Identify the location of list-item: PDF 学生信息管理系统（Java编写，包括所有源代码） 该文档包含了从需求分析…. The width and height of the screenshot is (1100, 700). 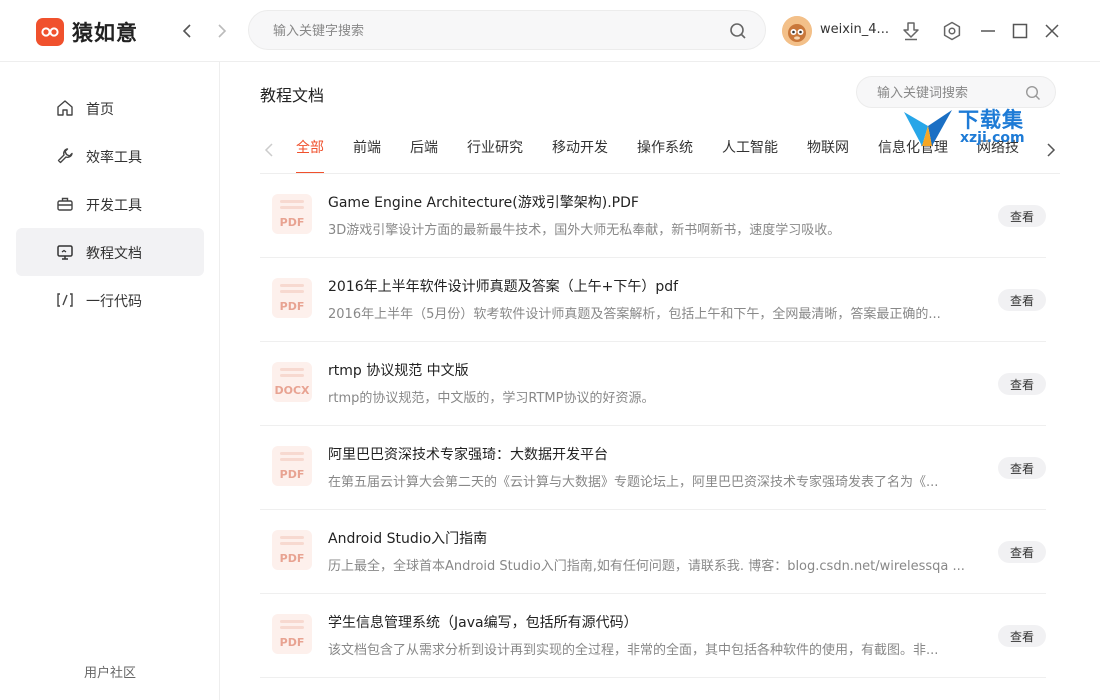
(653, 636).